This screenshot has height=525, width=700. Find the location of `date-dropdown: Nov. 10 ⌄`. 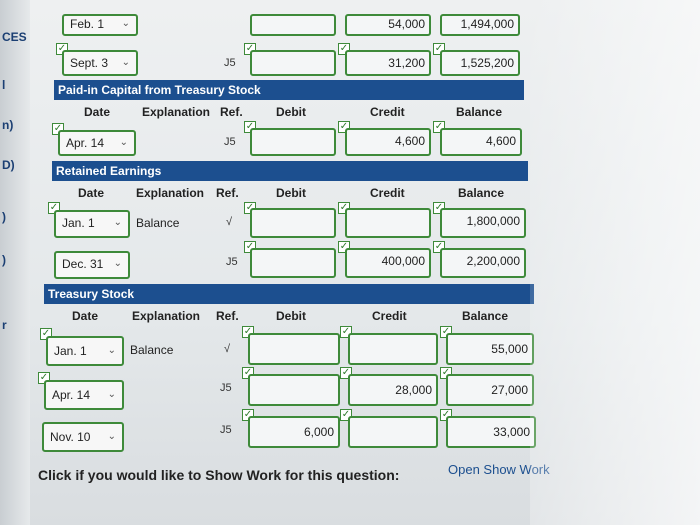

date-dropdown: Nov. 10 ⌄ is located at coordinates (83, 437).